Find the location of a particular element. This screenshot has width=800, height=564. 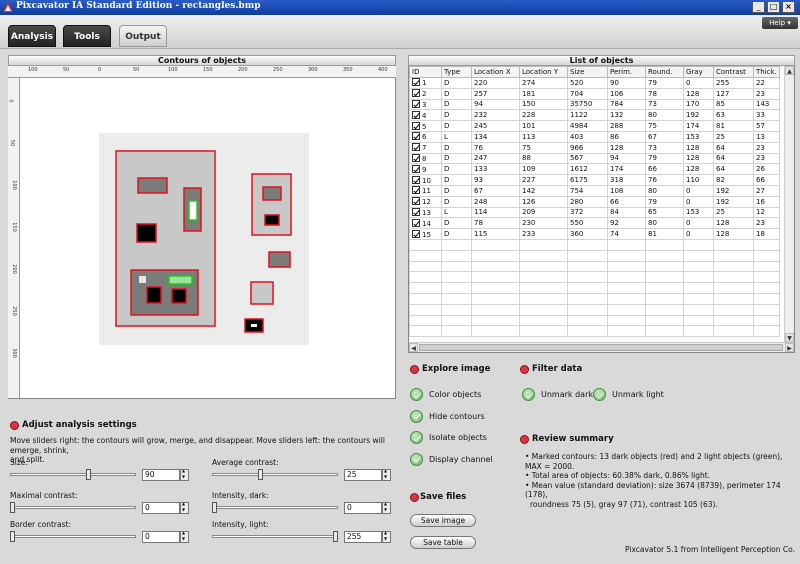

minimize-button: _ is located at coordinates (758, 7).